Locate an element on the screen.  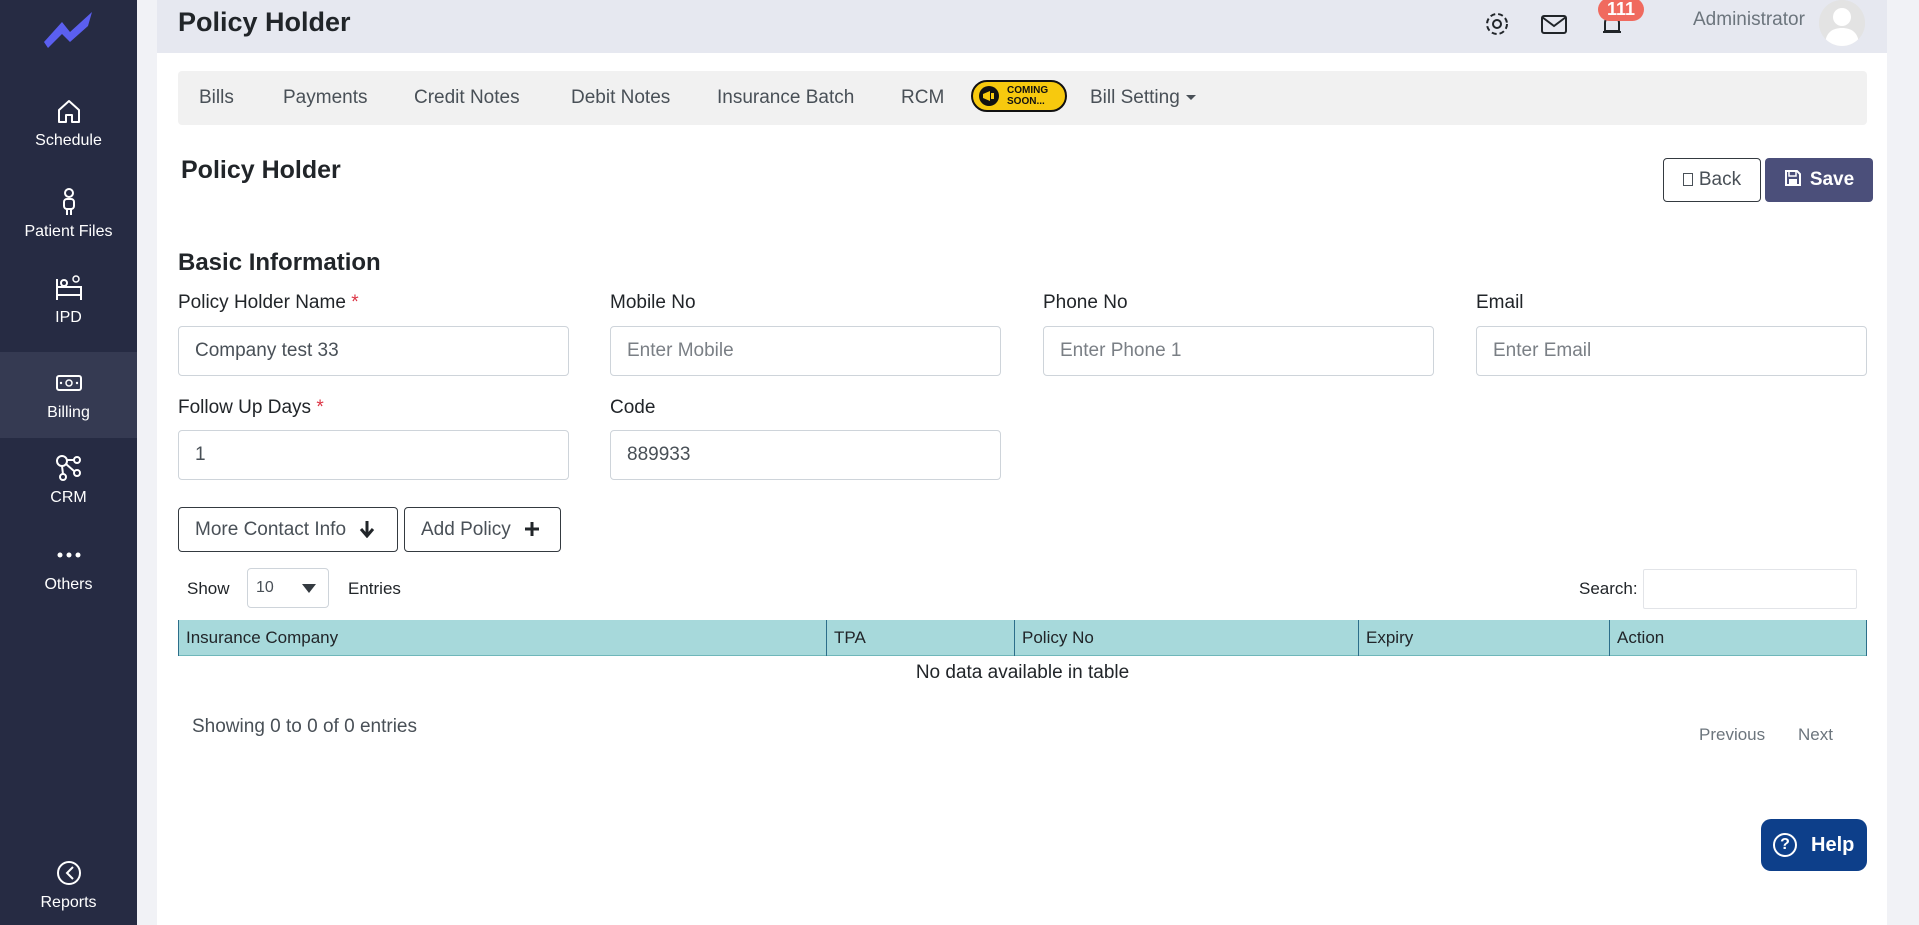
sidebar-item-label: Reports is located at coordinates (68, 902).